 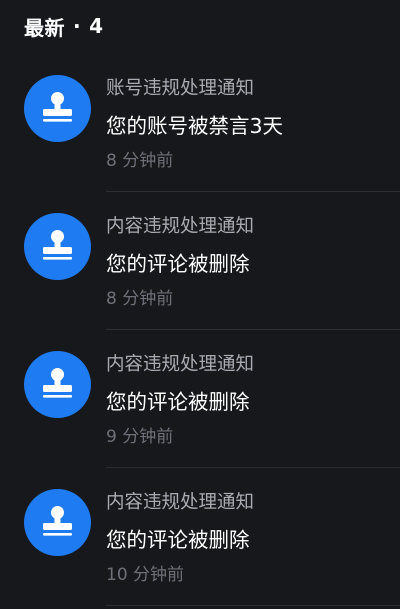 What do you see at coordinates (145, 575) in the screenshot?
I see `notification-time: 10 分钟前` at bounding box center [145, 575].